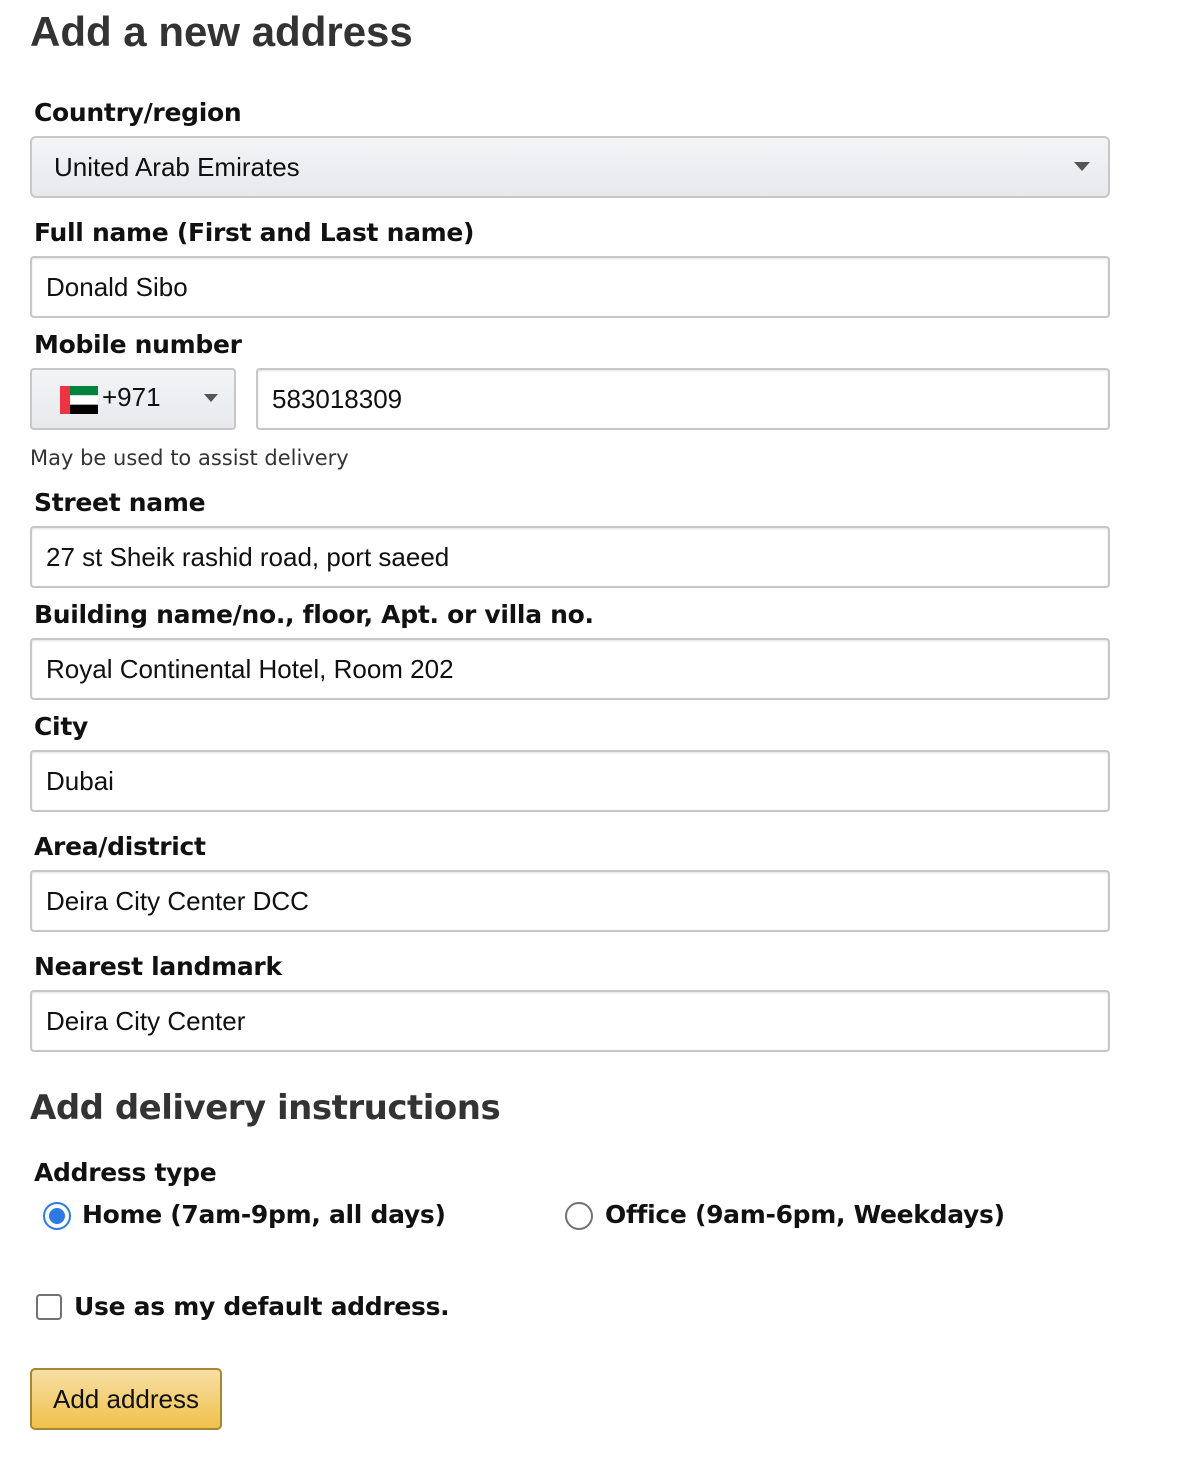 The height and width of the screenshot is (1462, 1180). I want to click on country-value: United Arab Emirates, so click(177, 167).